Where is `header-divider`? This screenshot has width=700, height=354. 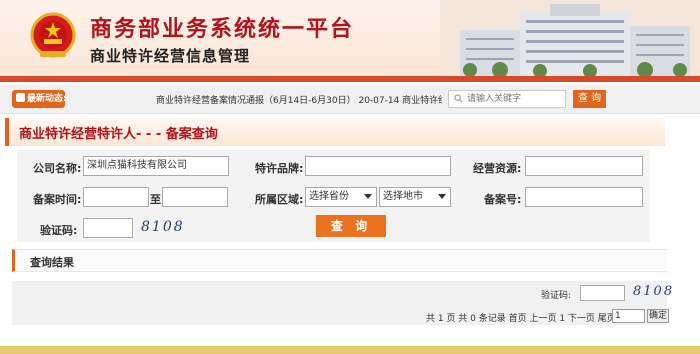 header-divider is located at coordinates (350, 79).